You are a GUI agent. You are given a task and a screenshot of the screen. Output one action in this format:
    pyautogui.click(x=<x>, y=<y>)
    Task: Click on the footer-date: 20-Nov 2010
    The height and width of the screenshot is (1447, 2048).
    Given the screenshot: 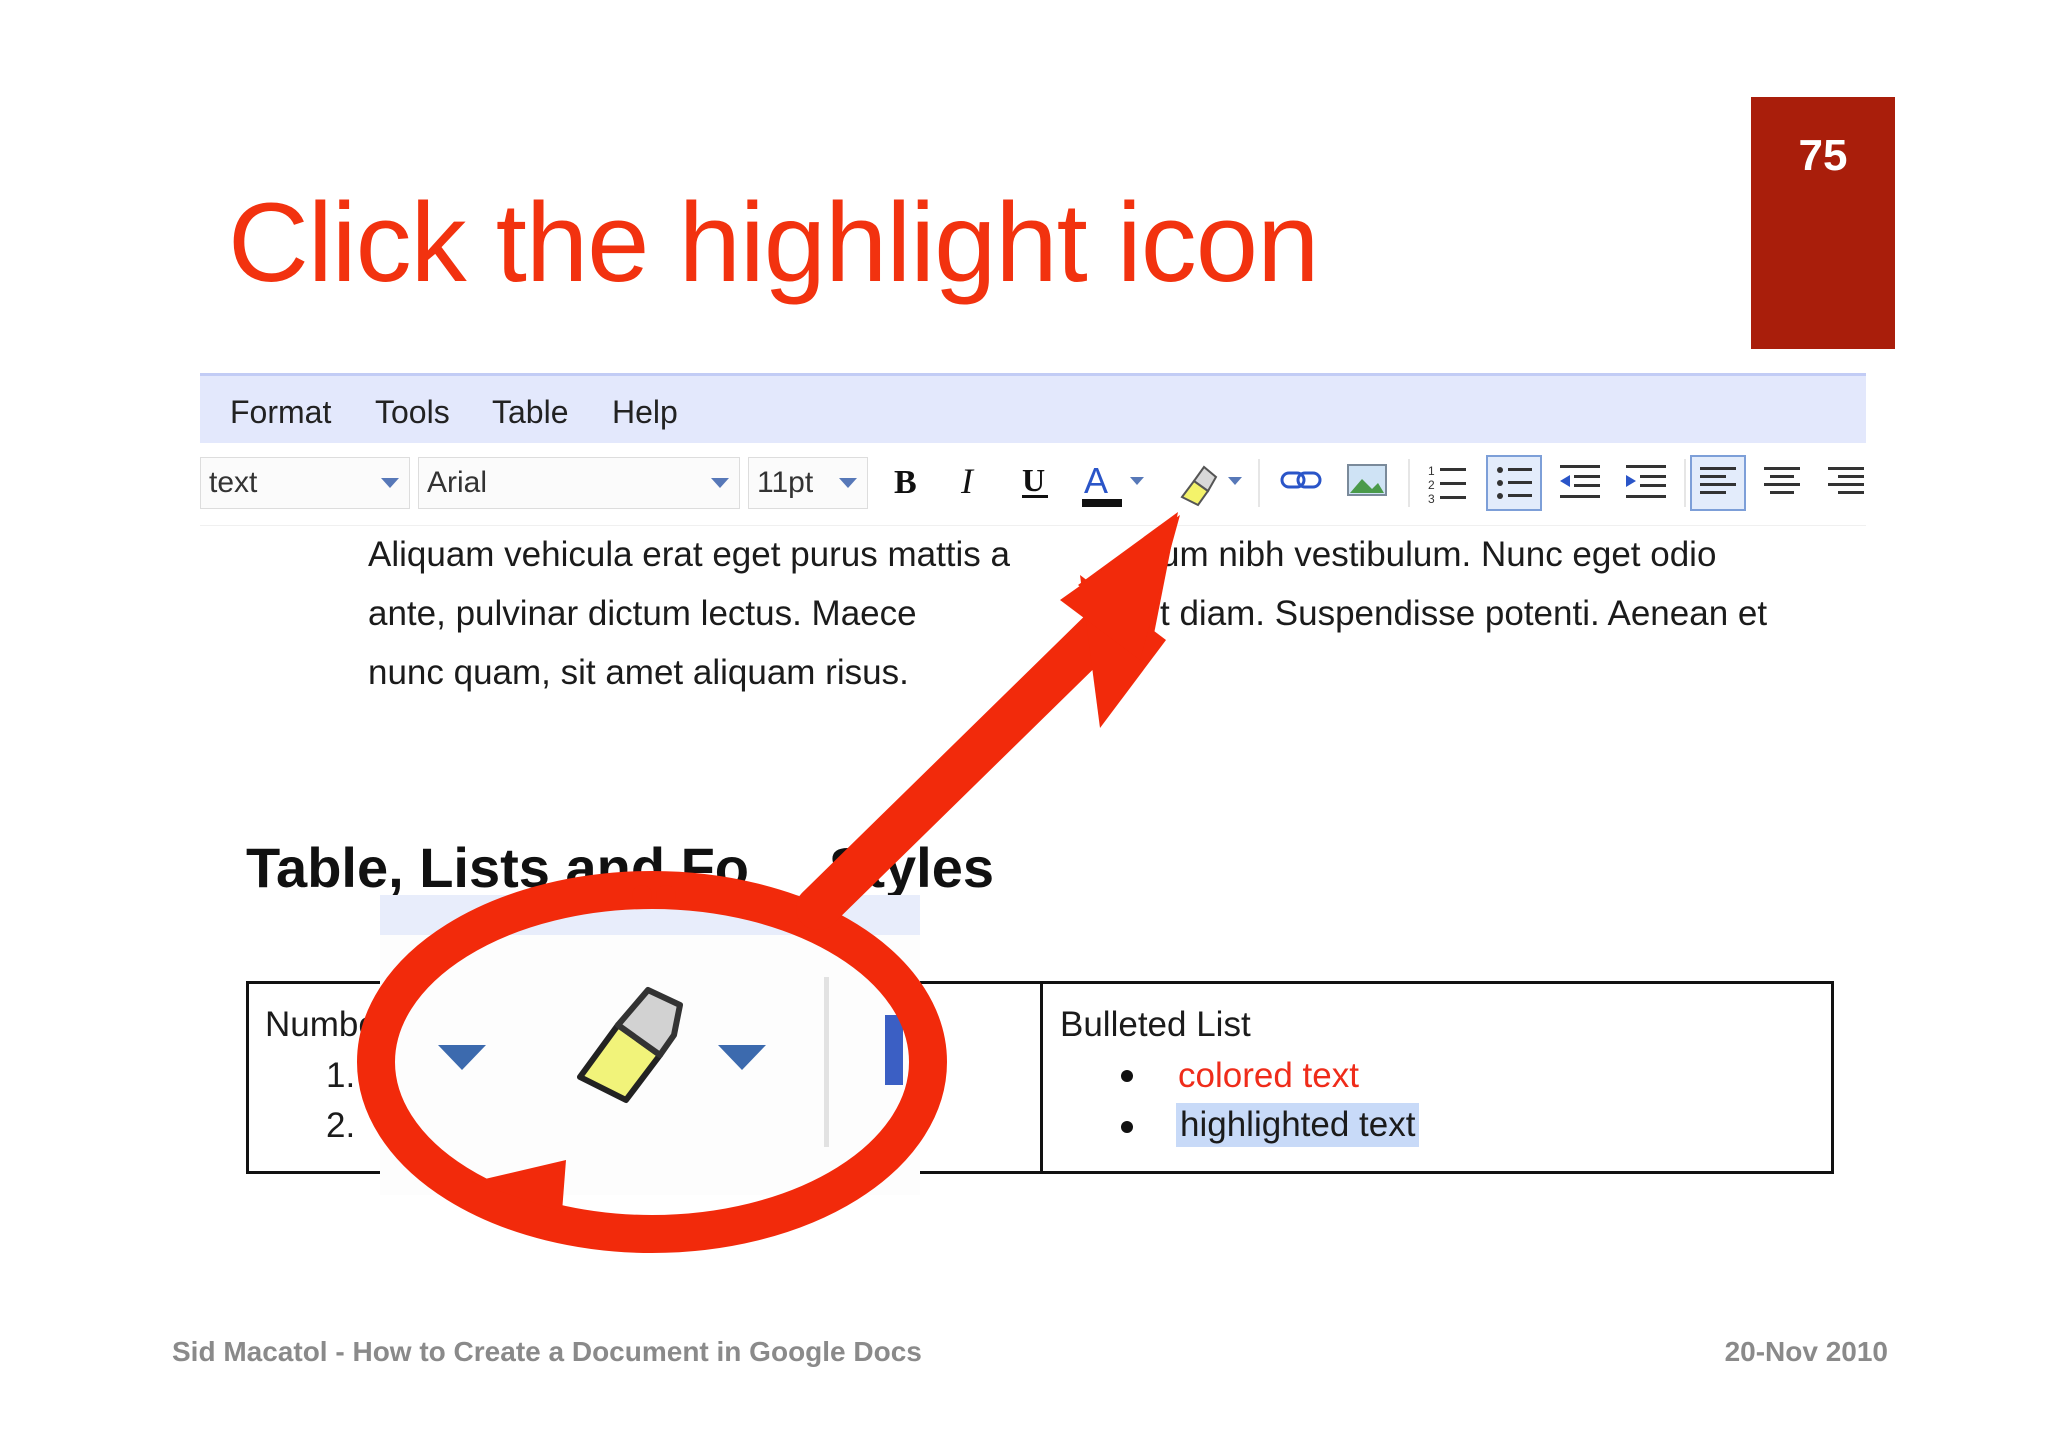 What is the action you would take?
    pyautogui.click(x=1806, y=1351)
    